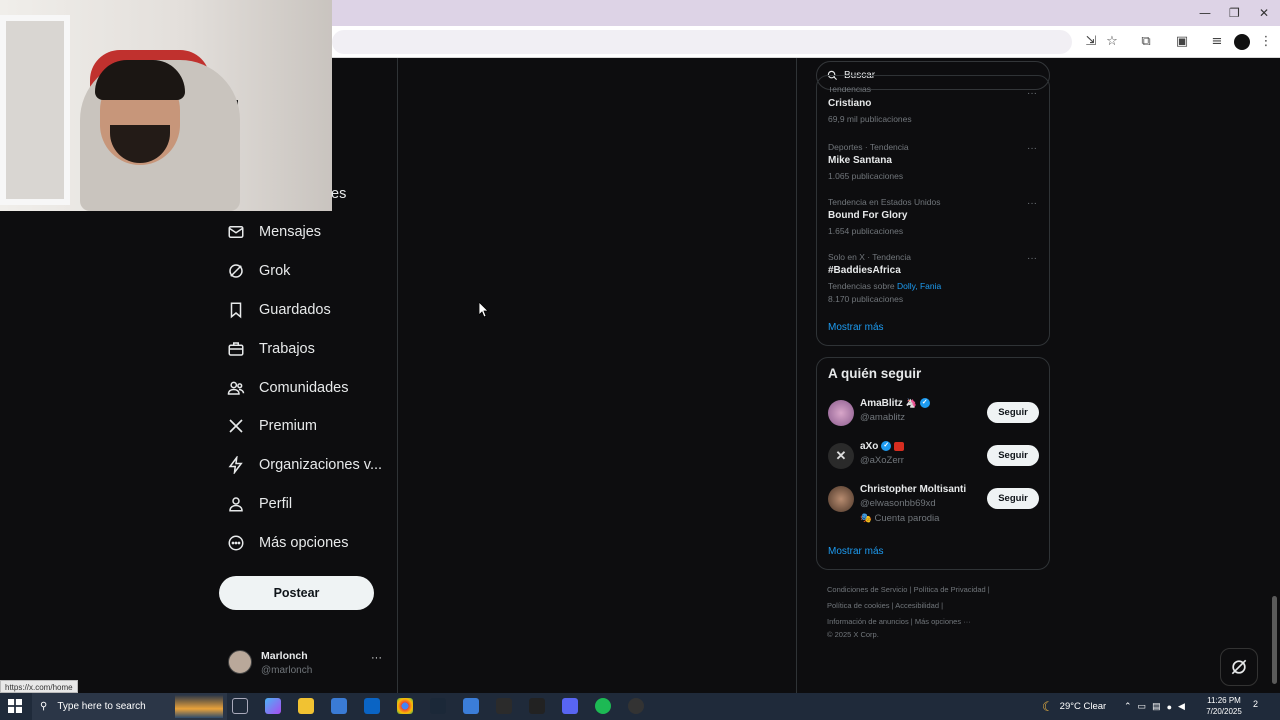 This screenshot has width=1280, height=720. What do you see at coordinates (856, 551) in the screenshot?
I see `follow-show-more-link: Mostrar más` at bounding box center [856, 551].